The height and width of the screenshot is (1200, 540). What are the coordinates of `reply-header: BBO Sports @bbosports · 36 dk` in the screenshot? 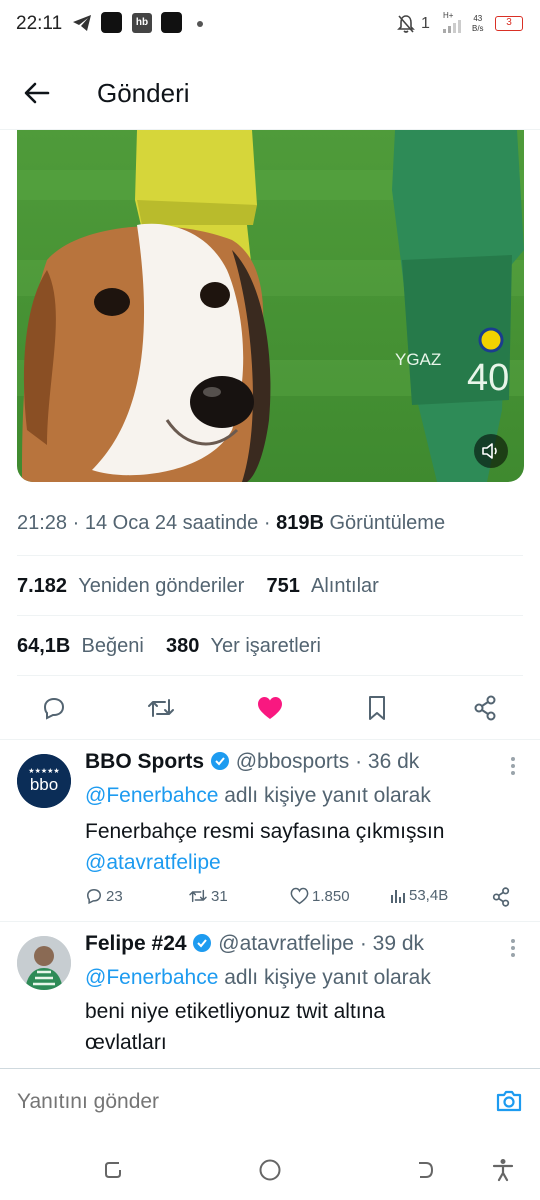 It's located at (252, 761).